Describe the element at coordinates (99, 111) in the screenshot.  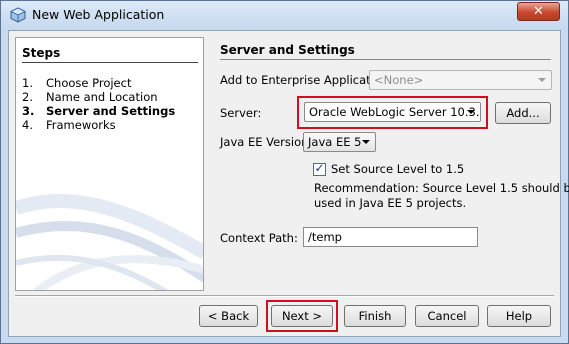
I see `step-server-and-settings: 3. Server and Settings` at that location.